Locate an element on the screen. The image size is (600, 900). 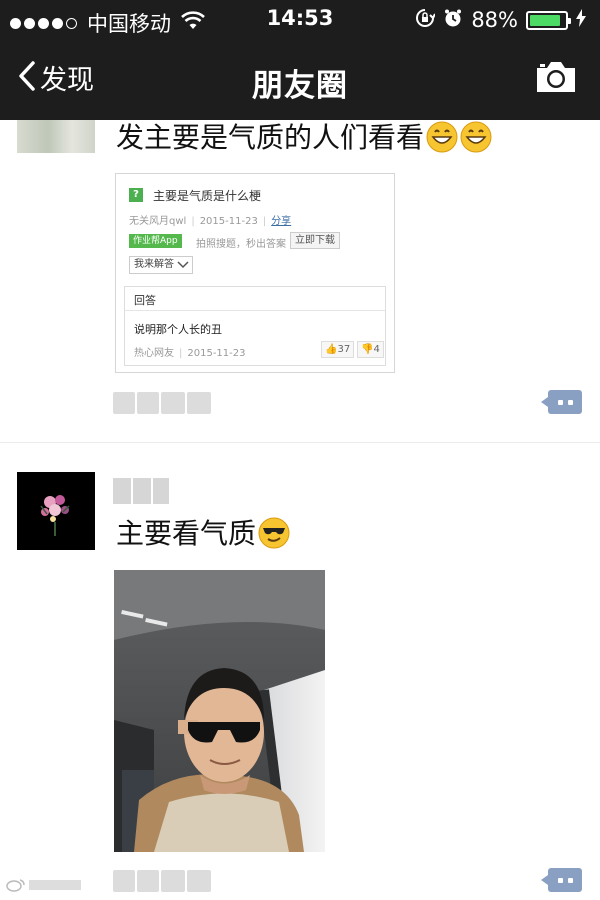
answer-meta: 热心网友 | 2015-11-23 is located at coordinates (190, 353).